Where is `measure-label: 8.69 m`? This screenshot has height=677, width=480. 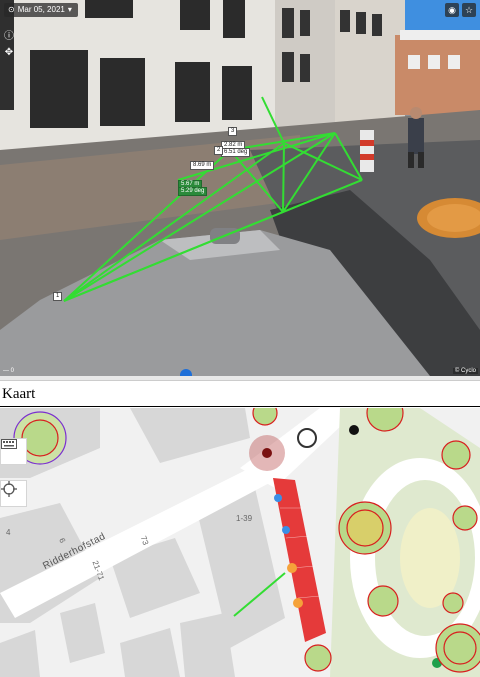
measure-label: 8.69 m is located at coordinates (202, 165).